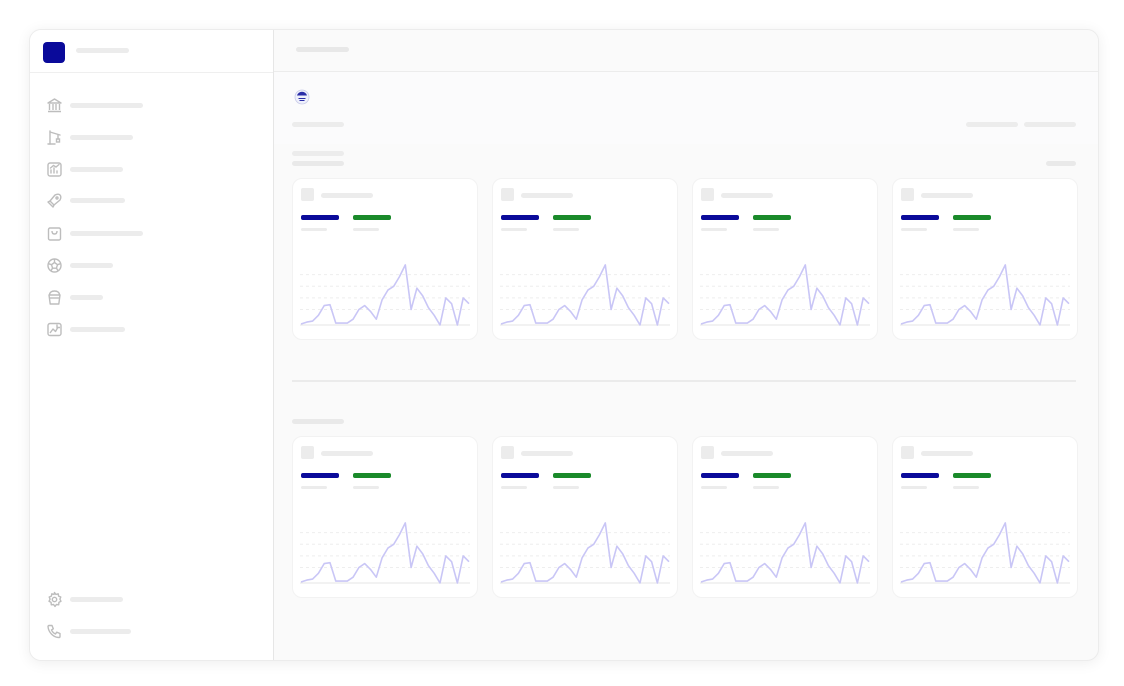 The image size is (1124, 686). What do you see at coordinates (151, 51) in the screenshot?
I see `sidebar-header` at bounding box center [151, 51].